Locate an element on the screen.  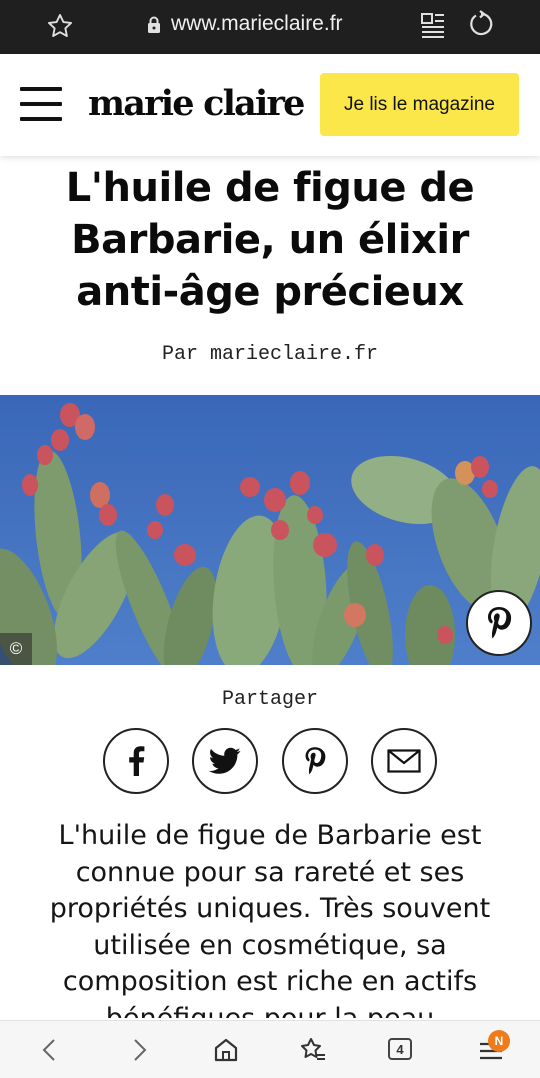
url-field: www.marieclaire.fr is located at coordinates (257, 24).